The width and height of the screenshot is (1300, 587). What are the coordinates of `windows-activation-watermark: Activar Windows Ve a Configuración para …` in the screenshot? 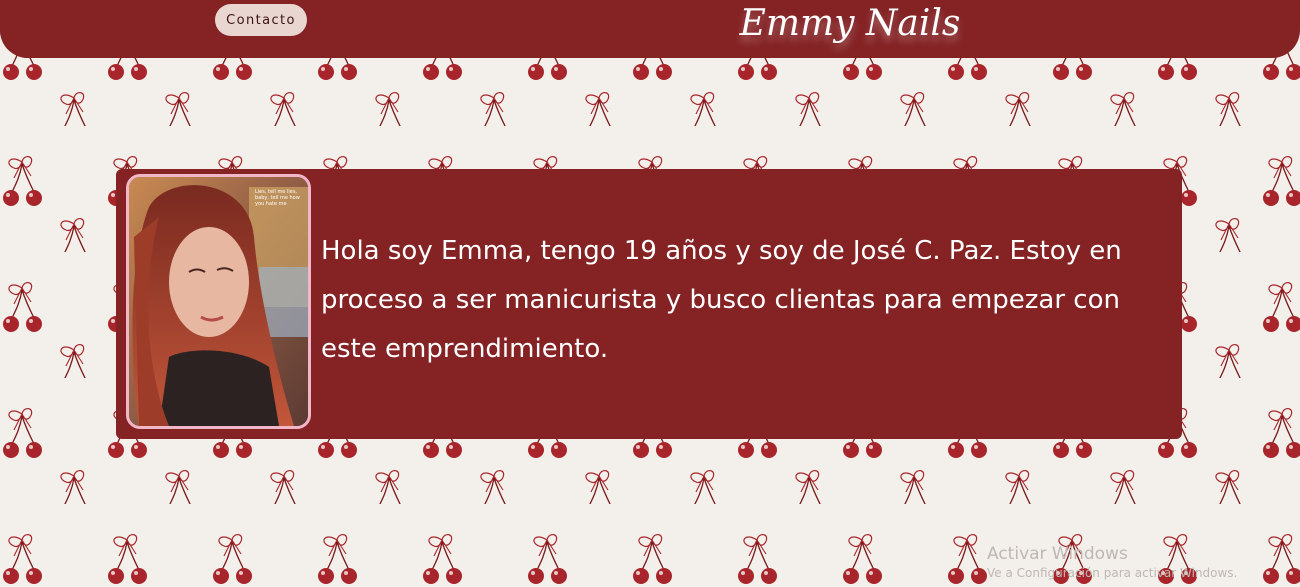 It's located at (1112, 562).